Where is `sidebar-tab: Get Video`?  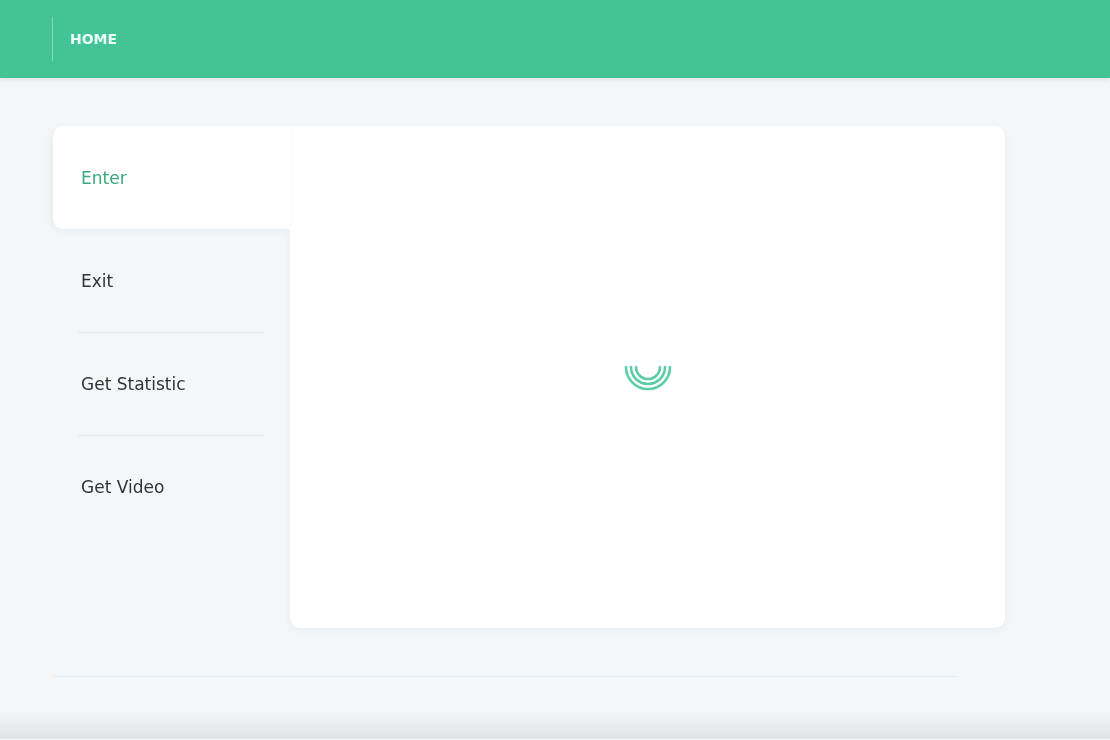 sidebar-tab: Get Video is located at coordinates (171, 486).